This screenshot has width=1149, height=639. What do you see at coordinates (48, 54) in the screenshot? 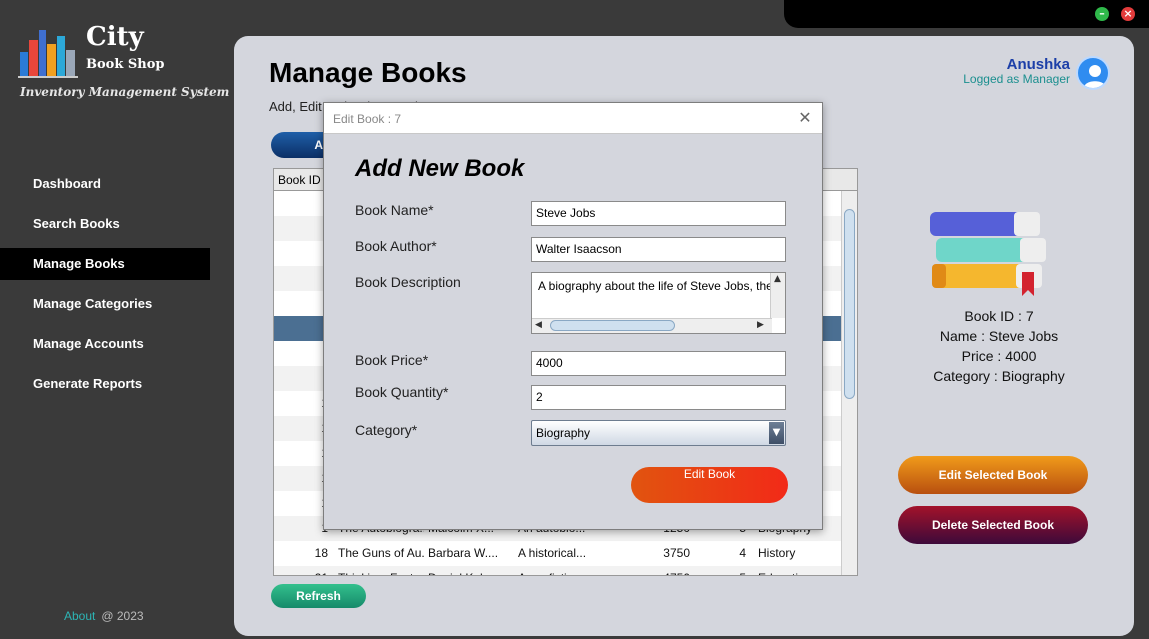
I see `city-skyline-icon` at bounding box center [48, 54].